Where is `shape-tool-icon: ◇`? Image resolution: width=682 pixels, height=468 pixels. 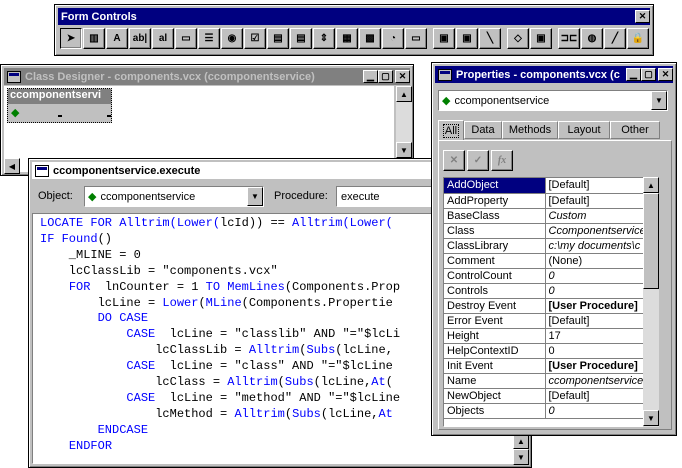 shape-tool-icon: ◇ is located at coordinates (518, 38).